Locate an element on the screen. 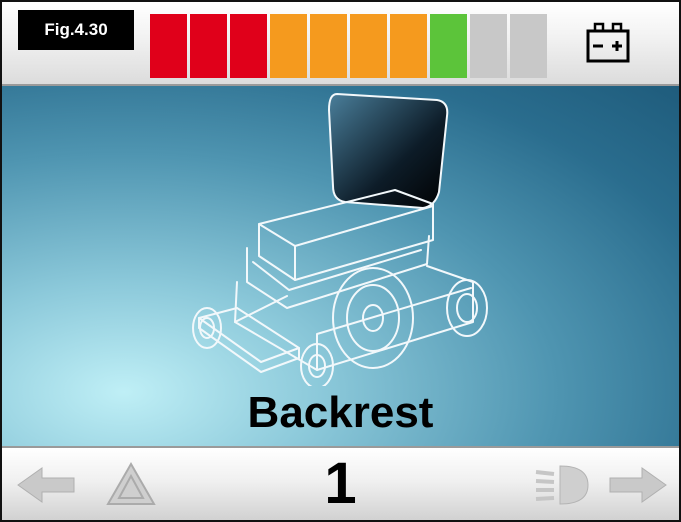 The image size is (681, 522). bottom-bar: 1 is located at coordinates (340, 483).